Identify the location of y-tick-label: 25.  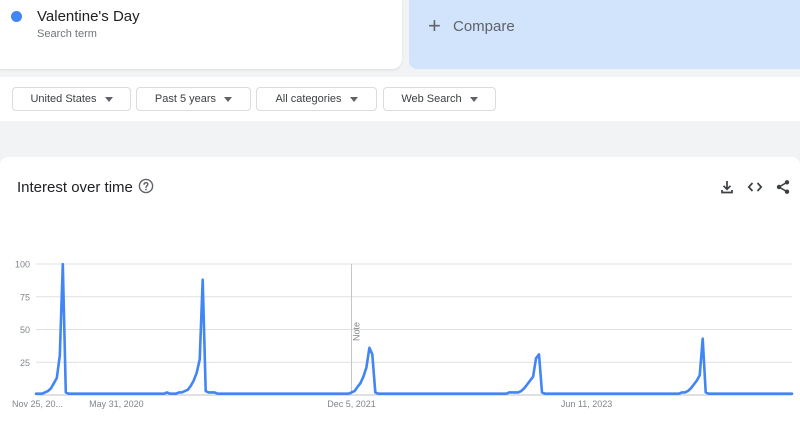
(25, 363).